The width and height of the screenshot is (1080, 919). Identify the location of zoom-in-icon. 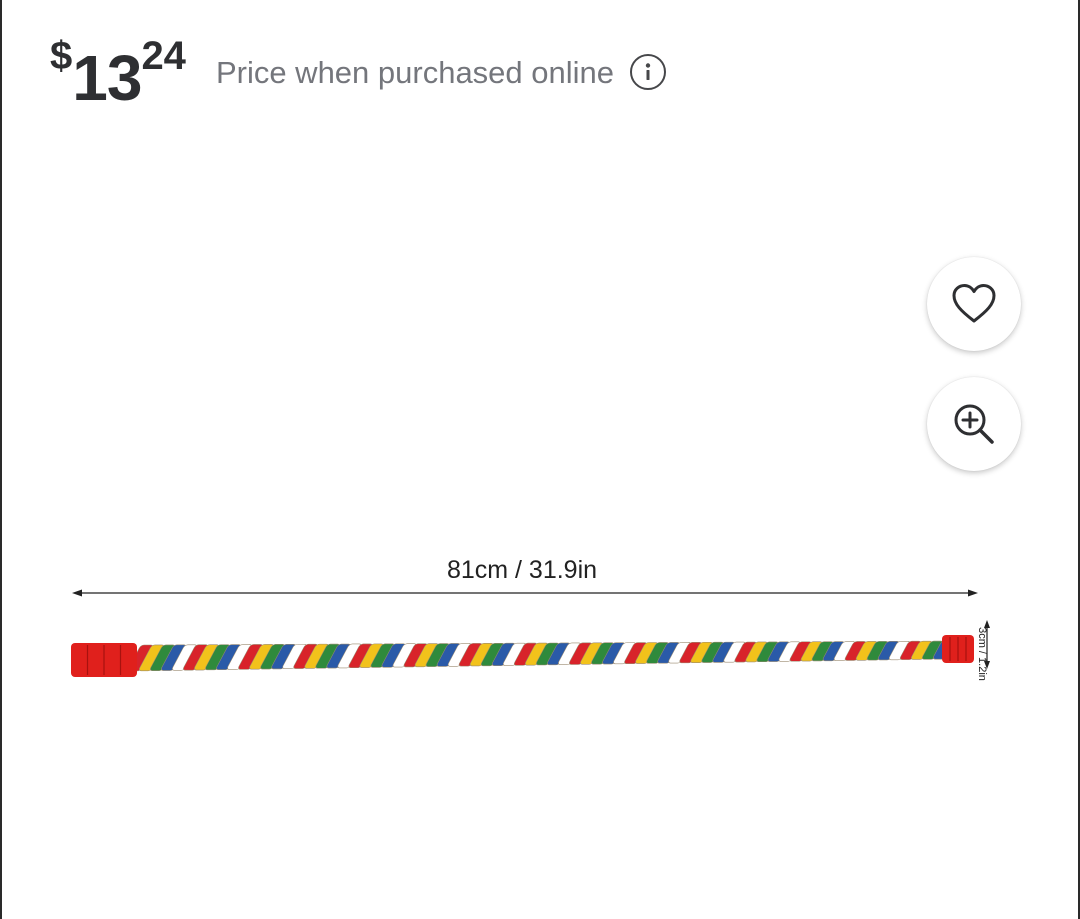
(974, 424).